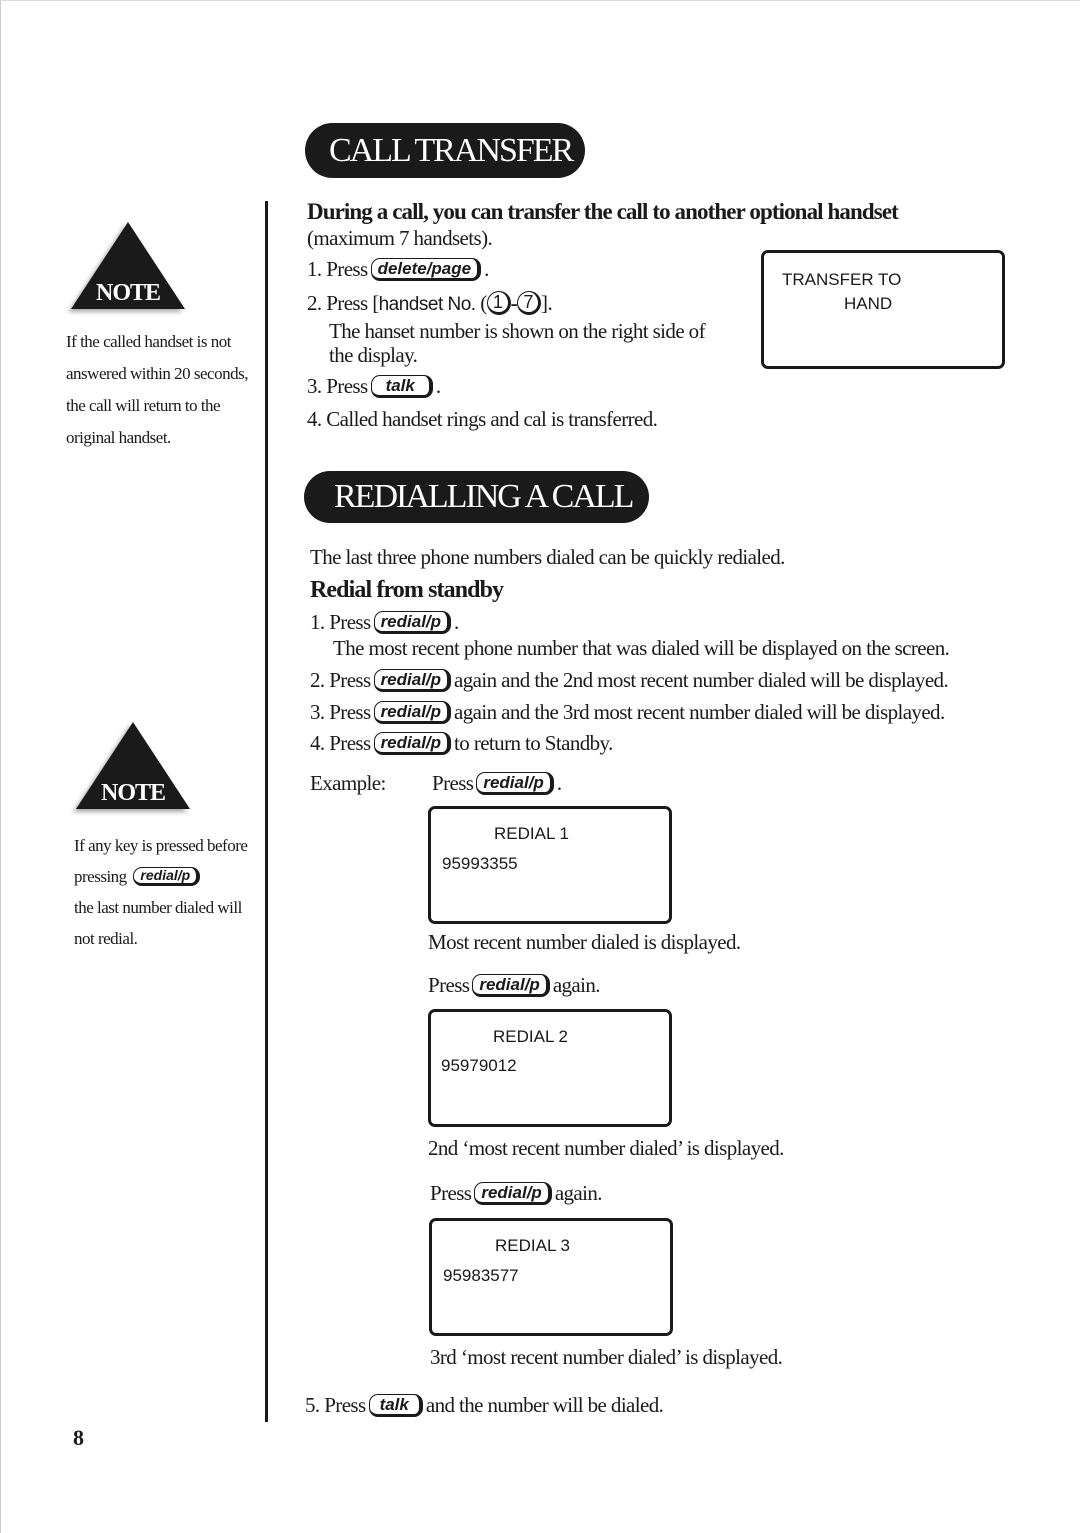 The image size is (1080, 1533). What do you see at coordinates (868, 303) in the screenshot?
I see `display-line: HAND` at bounding box center [868, 303].